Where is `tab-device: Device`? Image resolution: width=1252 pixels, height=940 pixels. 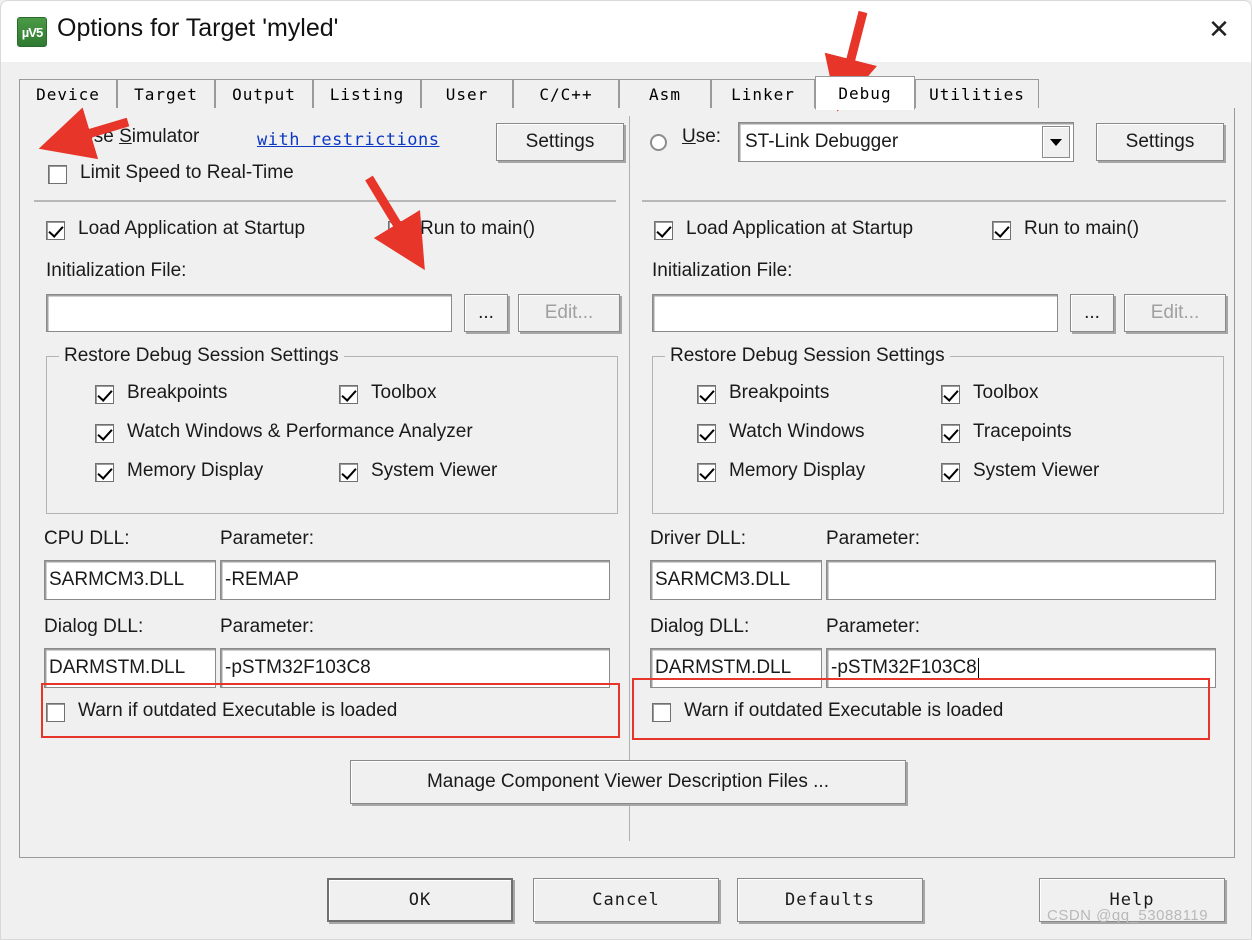
tab-device: Device is located at coordinates (68, 94).